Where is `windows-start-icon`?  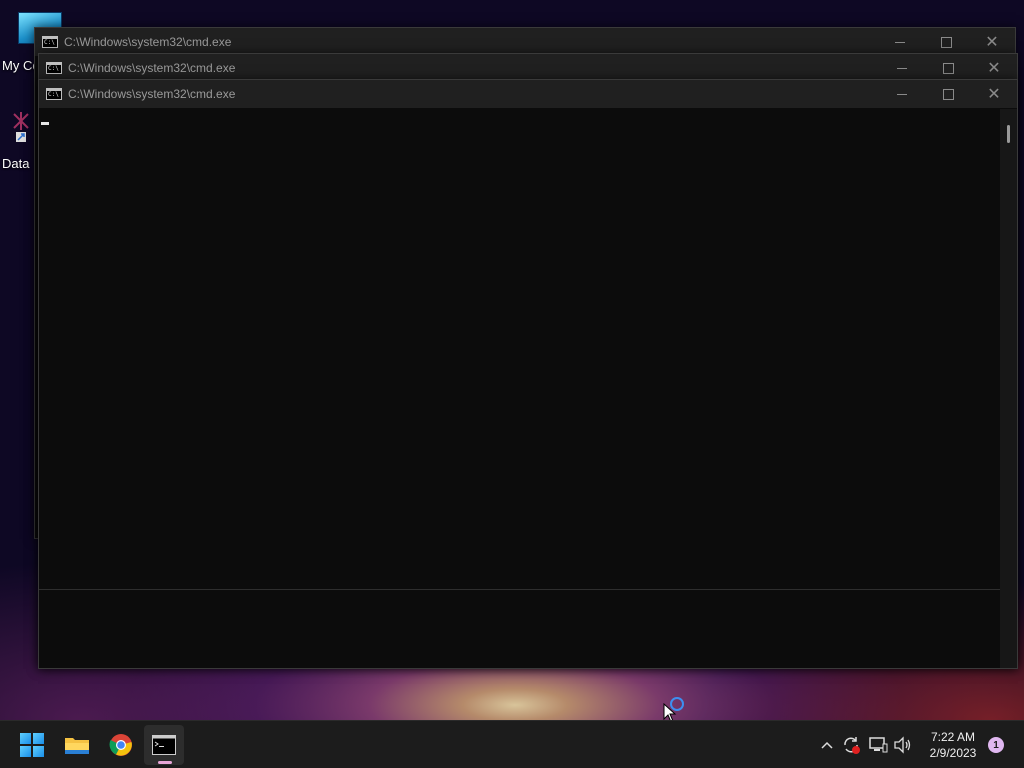
windows-start-icon is located at coordinates (32, 745).